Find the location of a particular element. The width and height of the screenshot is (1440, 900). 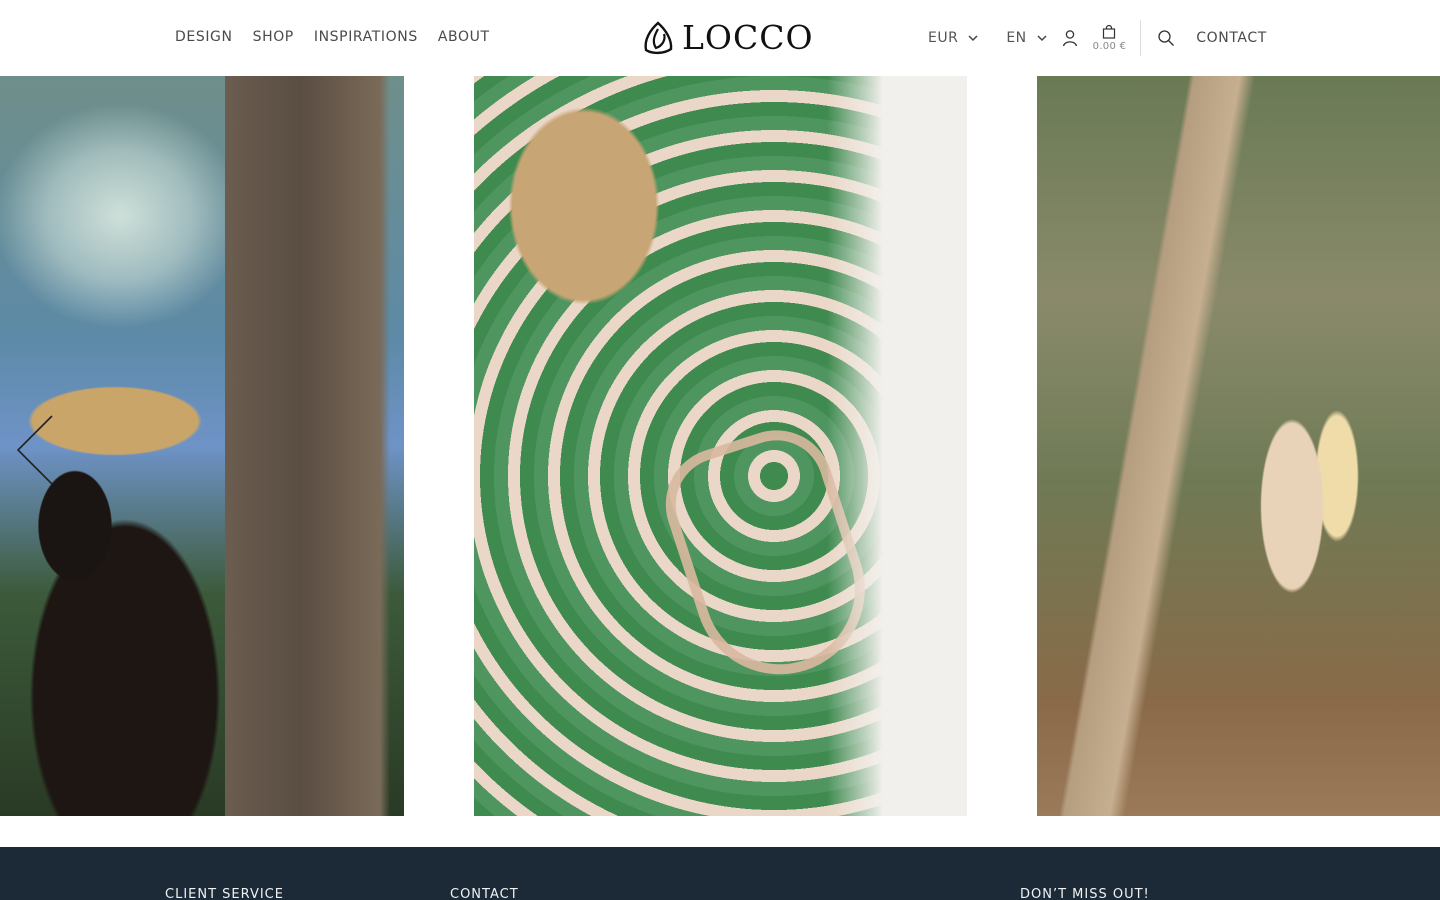

footer-heading-contact: CONTACT is located at coordinates (484, 893).